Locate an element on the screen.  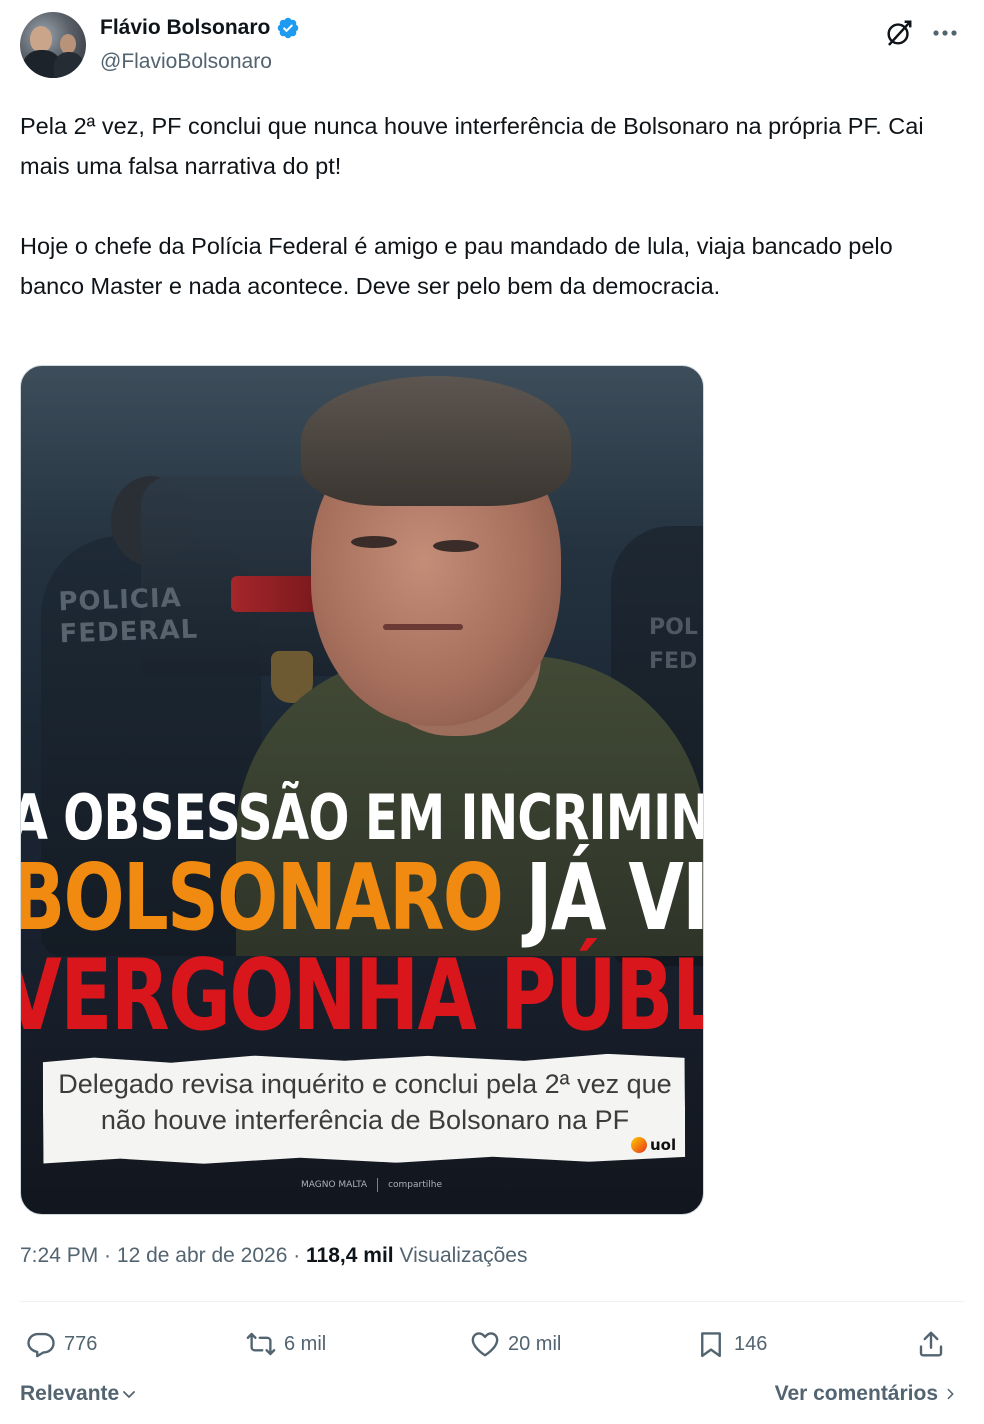
image-footer: MAGNO MALTA compartilhe is located at coordinates (371, 1185).